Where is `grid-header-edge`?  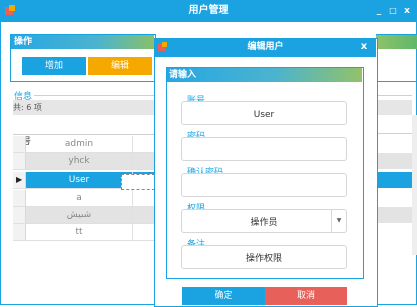
grid-header-edge is located at coordinates (394, 125).